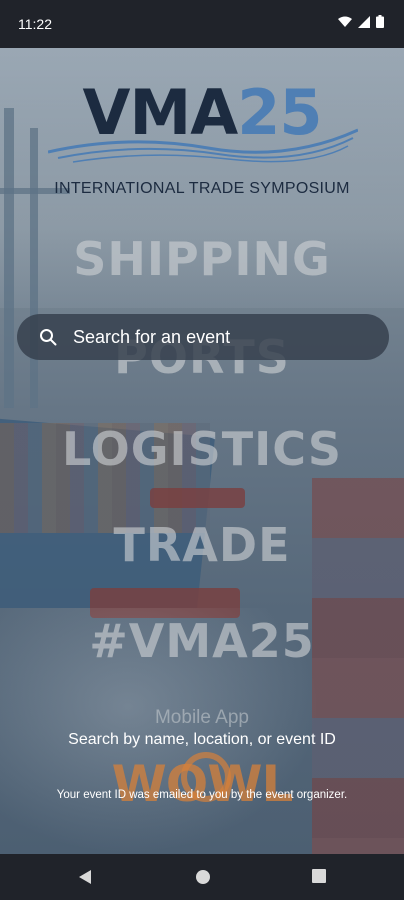  What do you see at coordinates (319, 876) in the screenshot?
I see `recents-icon` at bounding box center [319, 876].